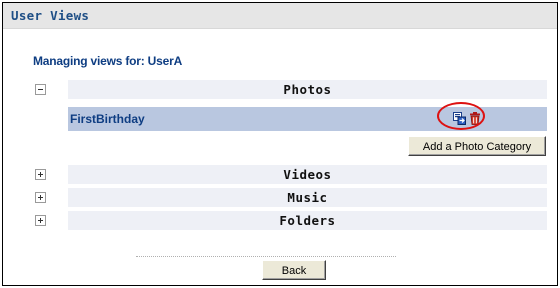 The width and height of the screenshot is (560, 288). Describe the element at coordinates (280, 16) in the screenshot. I see `panel-title-bar: User Views` at that location.